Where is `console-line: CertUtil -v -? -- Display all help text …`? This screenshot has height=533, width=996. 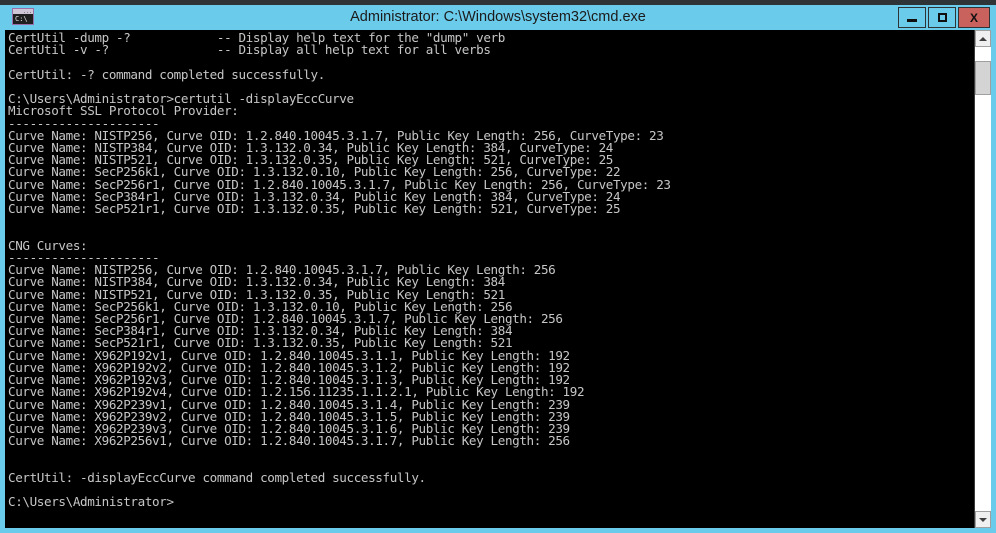 console-line: CertUtil -v -? -- Display all help text … is located at coordinates (249, 50).